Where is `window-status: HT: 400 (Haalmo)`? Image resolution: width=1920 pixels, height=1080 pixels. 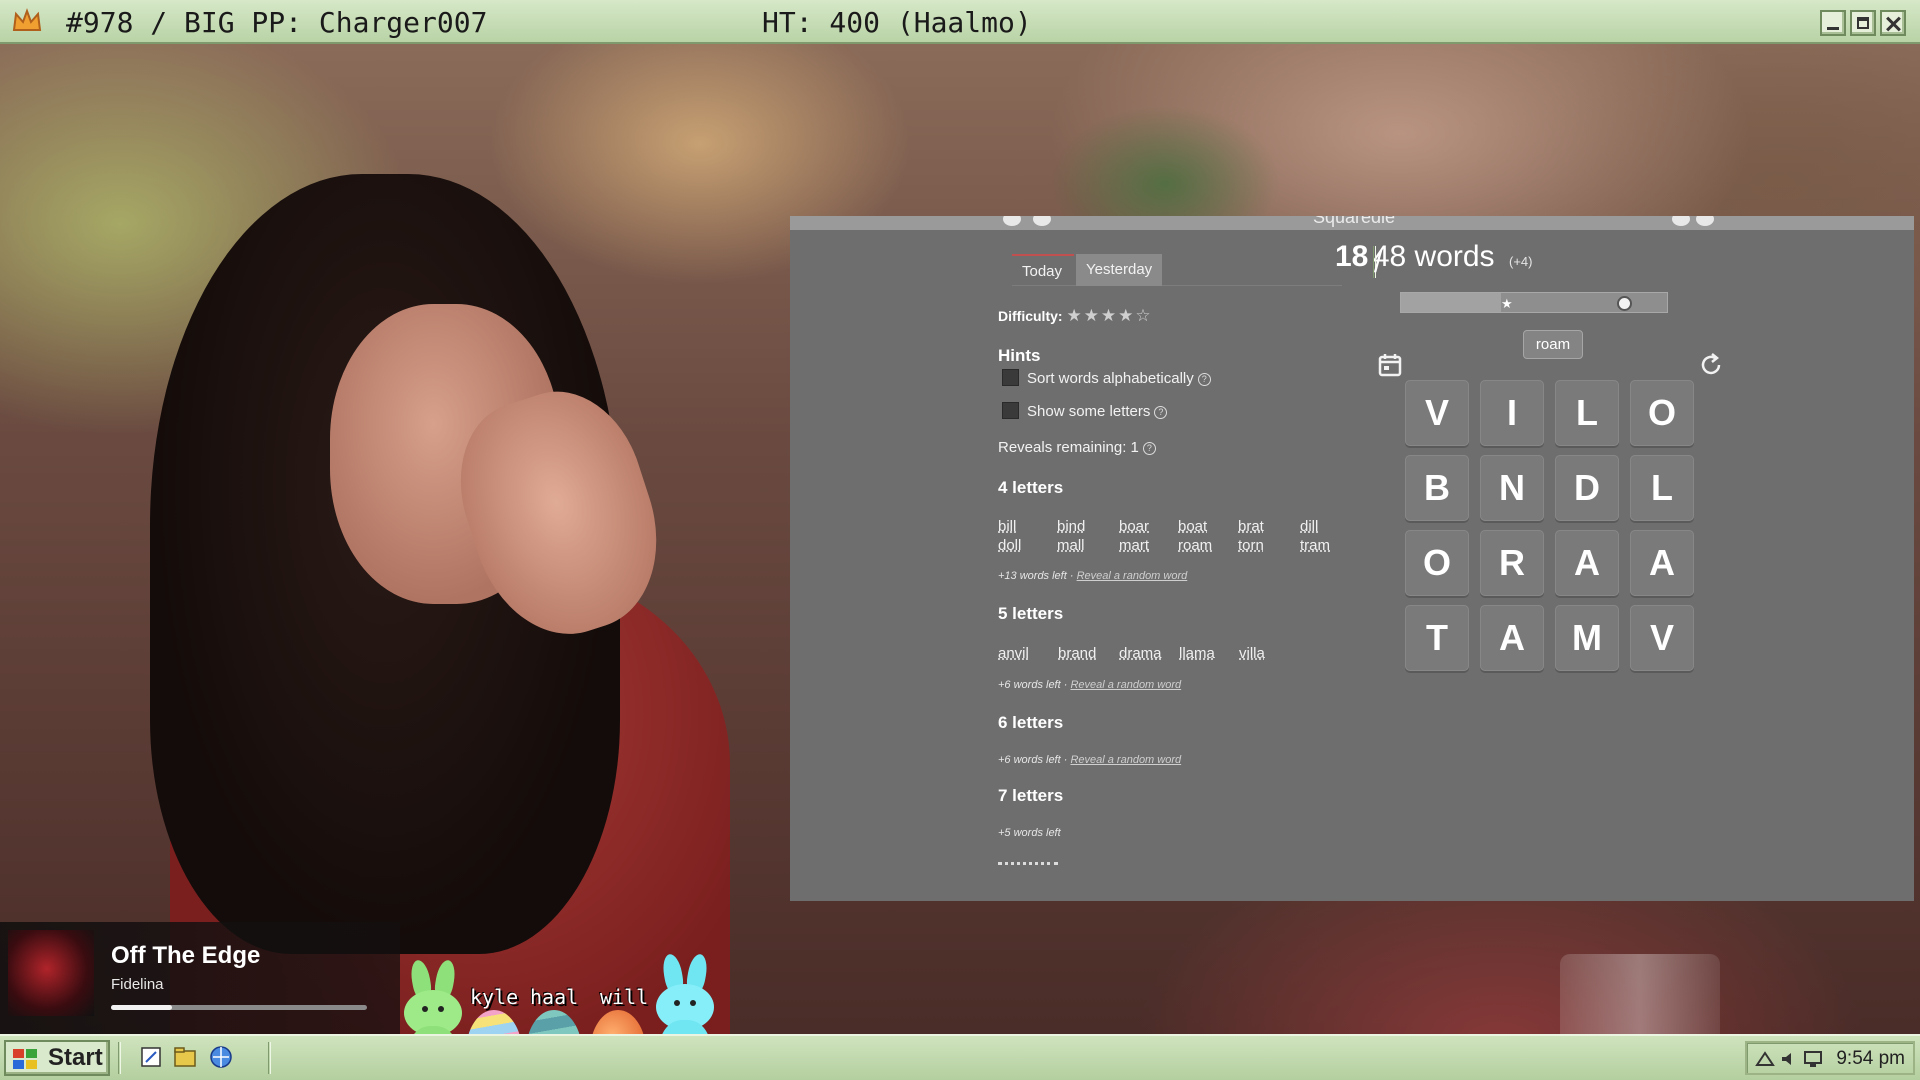
window-status: HT: 400 (Haalmo) is located at coordinates (897, 22).